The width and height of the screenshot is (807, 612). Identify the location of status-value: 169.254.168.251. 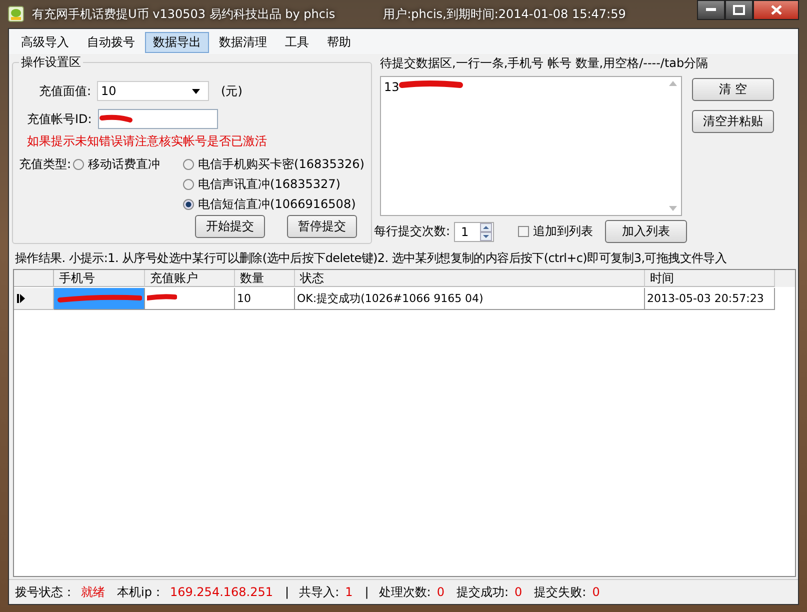
(222, 592).